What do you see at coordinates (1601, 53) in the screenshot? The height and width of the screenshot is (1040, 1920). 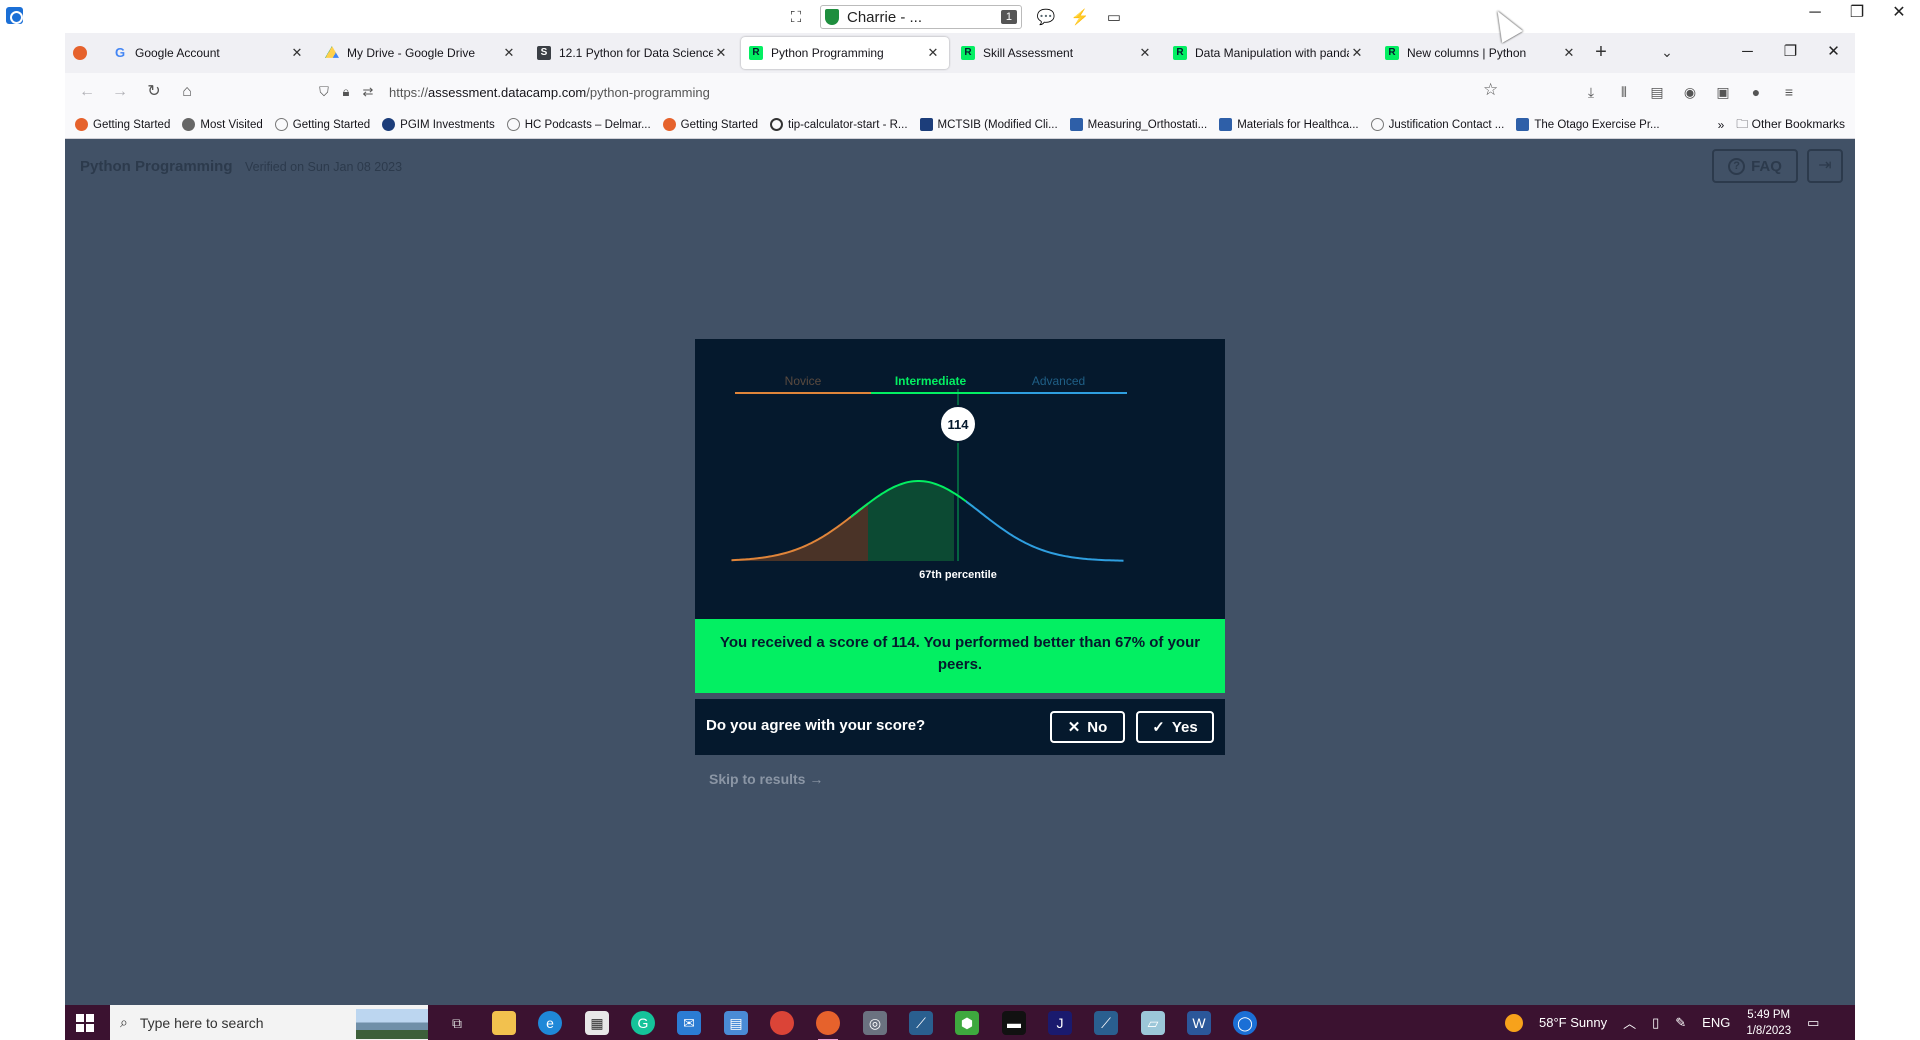 I see `new-tab-button: +` at bounding box center [1601, 53].